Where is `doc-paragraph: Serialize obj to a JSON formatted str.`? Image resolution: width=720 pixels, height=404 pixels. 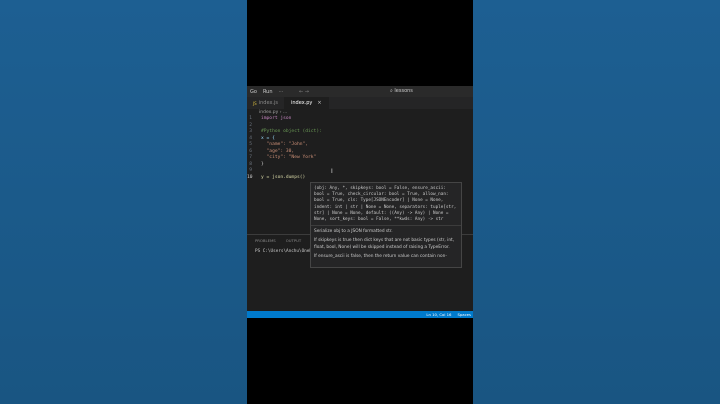 doc-paragraph: Serialize obj to a JSON formatted str. is located at coordinates (353, 232).